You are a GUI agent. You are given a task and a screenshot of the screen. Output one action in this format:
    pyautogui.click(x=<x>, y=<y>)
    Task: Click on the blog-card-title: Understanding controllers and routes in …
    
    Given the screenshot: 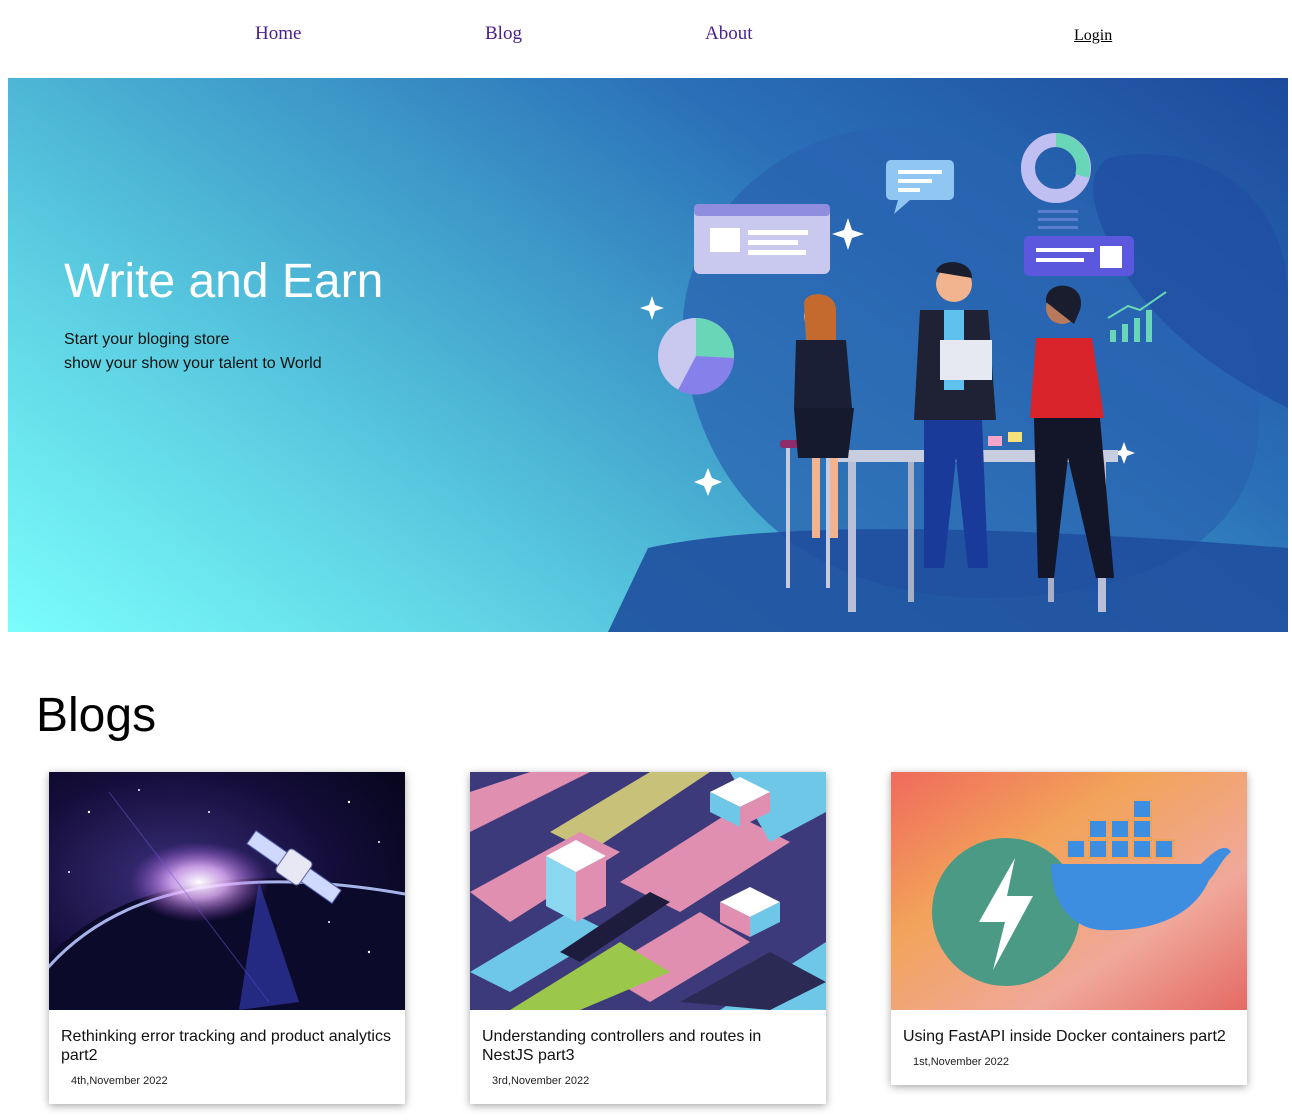 What is the action you would take?
    pyautogui.click(x=648, y=1046)
    